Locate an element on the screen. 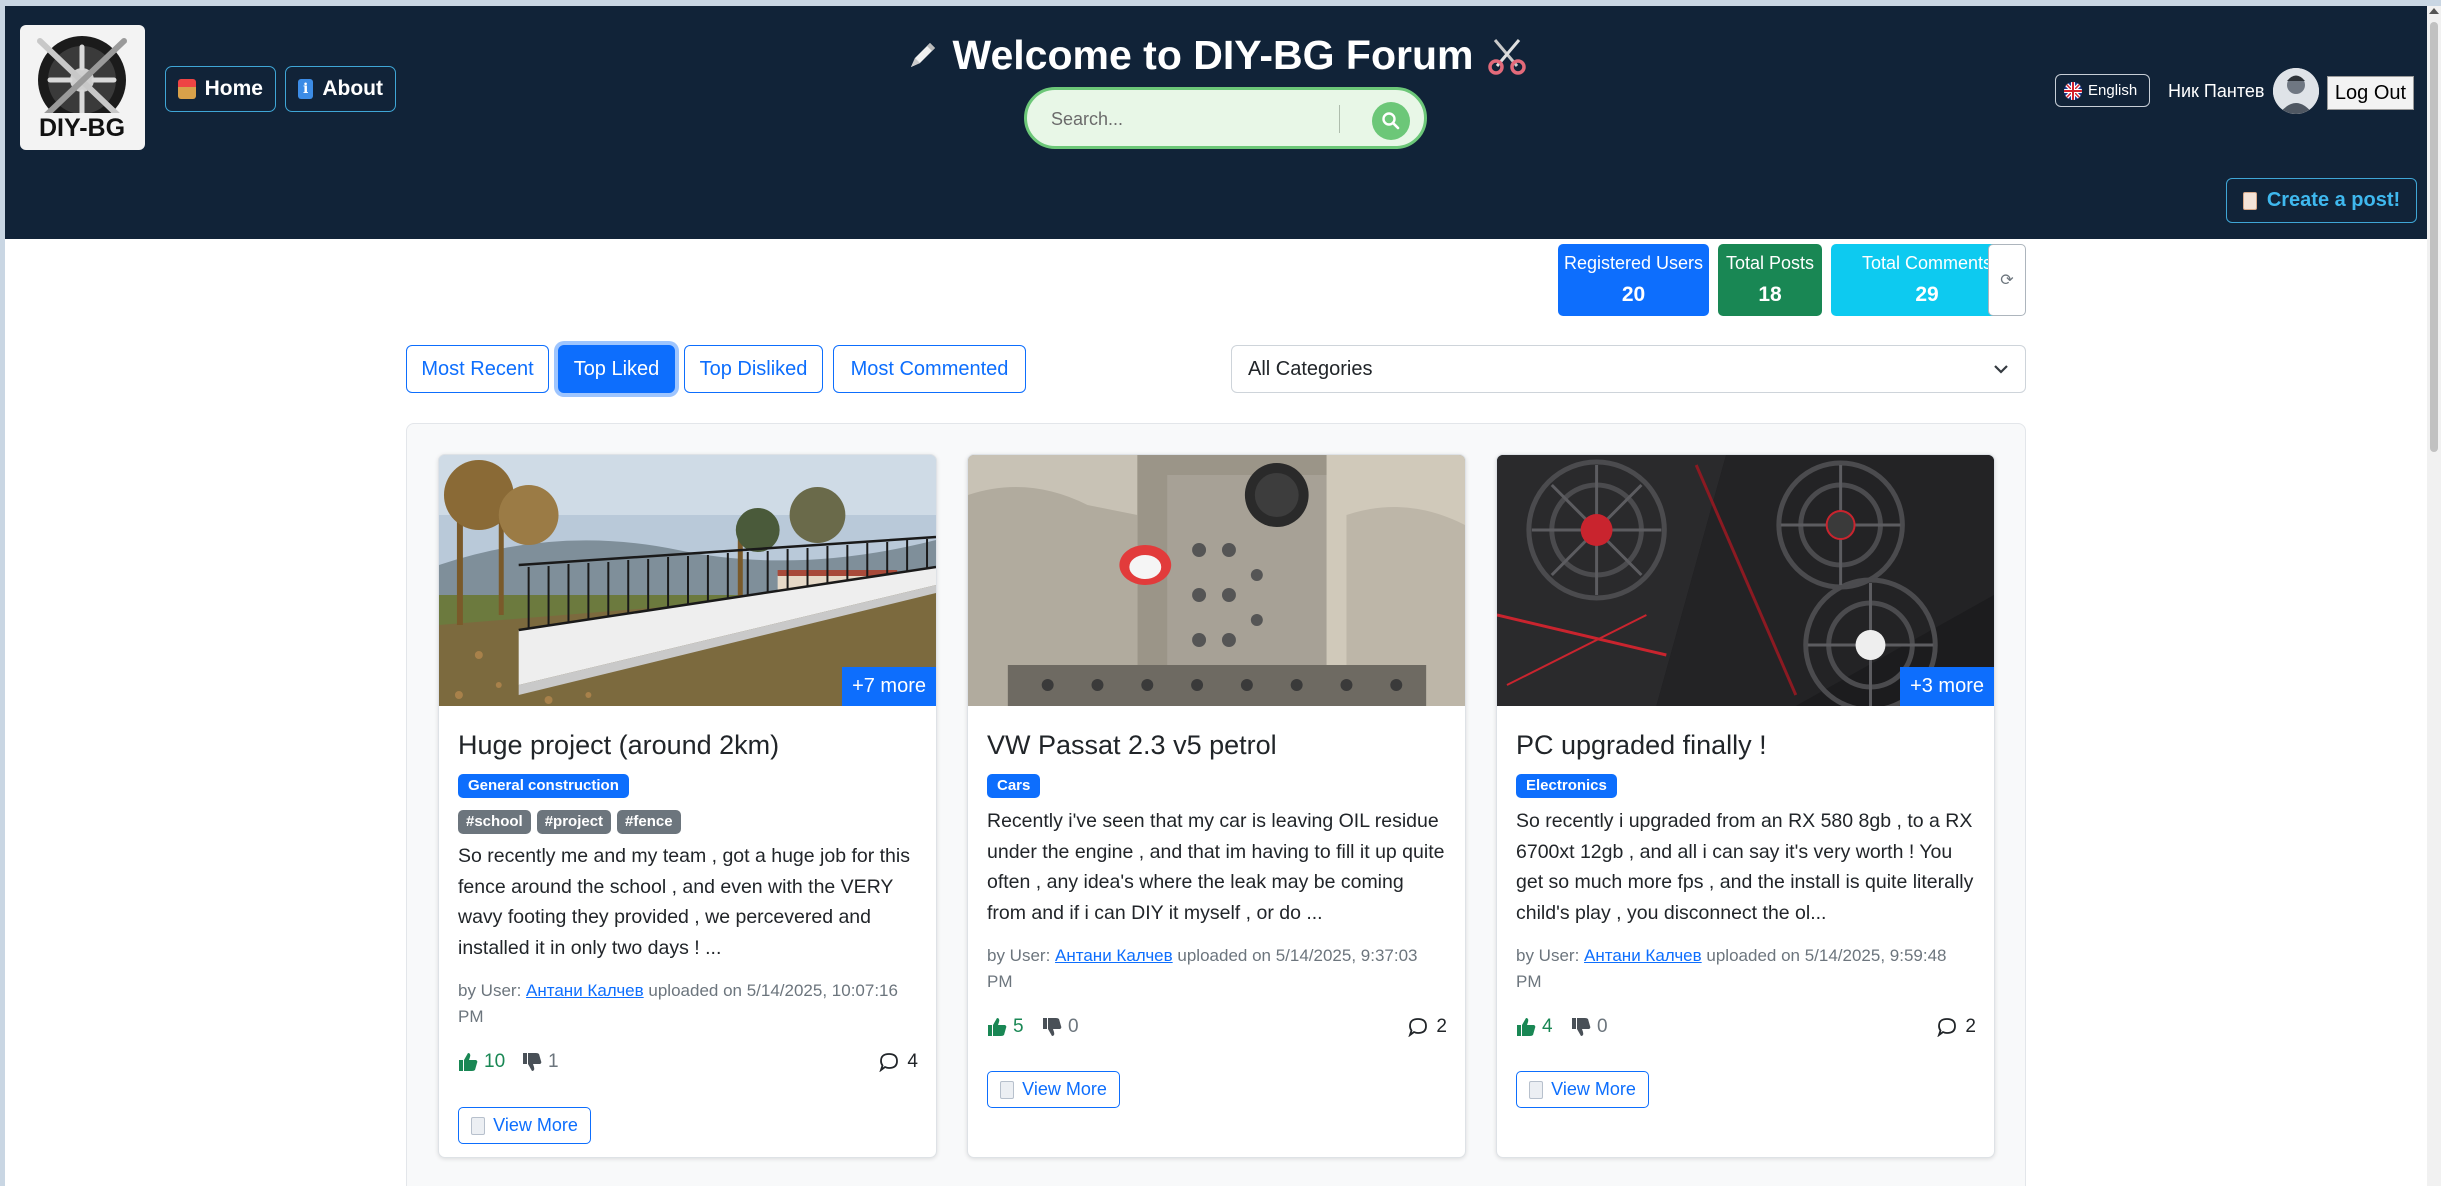  filter-most-recent: Most Recent is located at coordinates (477, 369).